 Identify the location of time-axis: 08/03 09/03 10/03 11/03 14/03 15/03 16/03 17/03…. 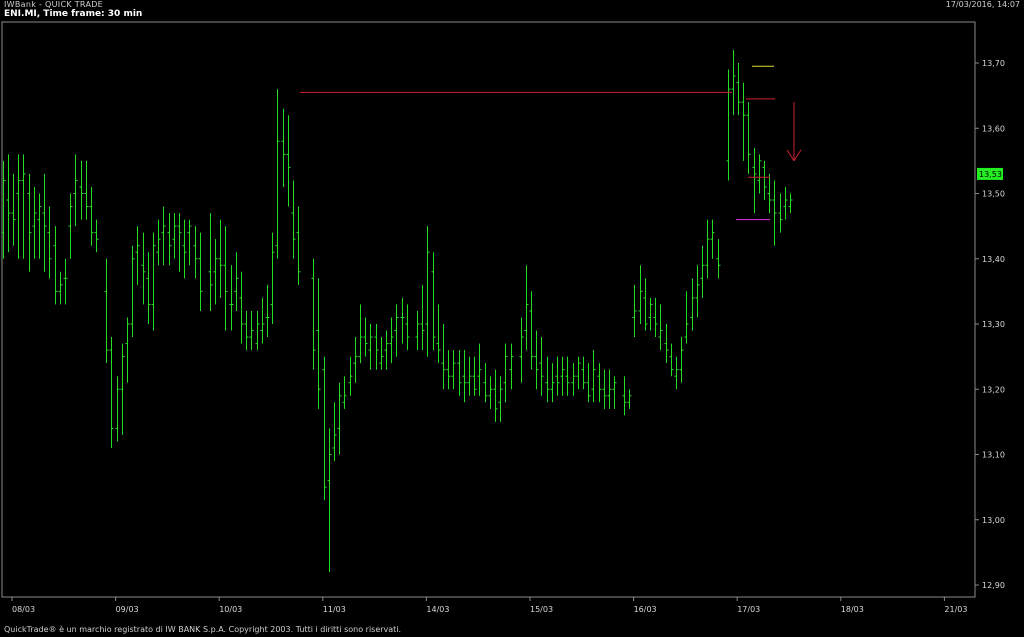
(489, 605).